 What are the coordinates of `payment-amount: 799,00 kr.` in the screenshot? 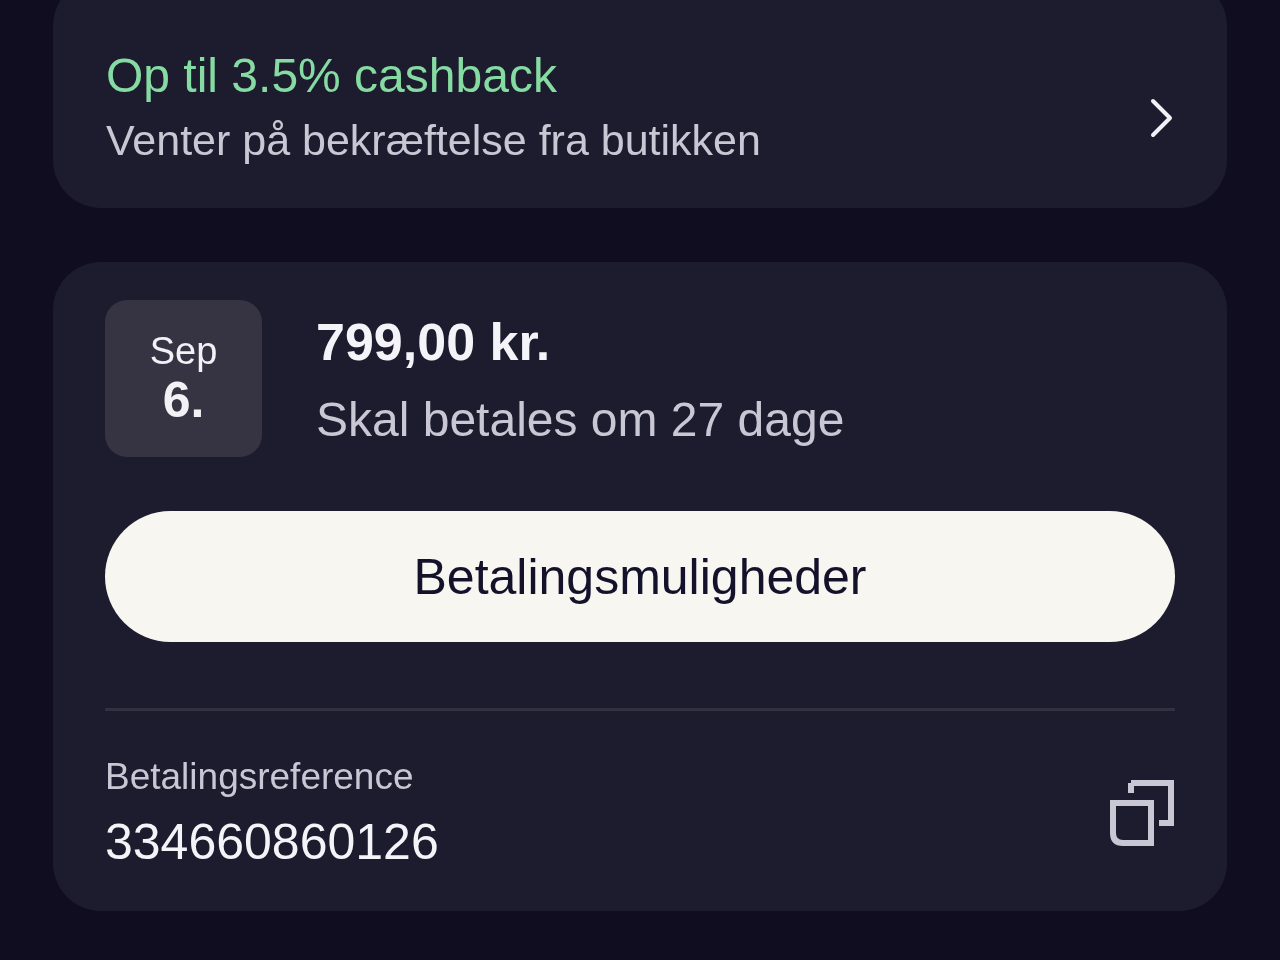 It's located at (434, 342).